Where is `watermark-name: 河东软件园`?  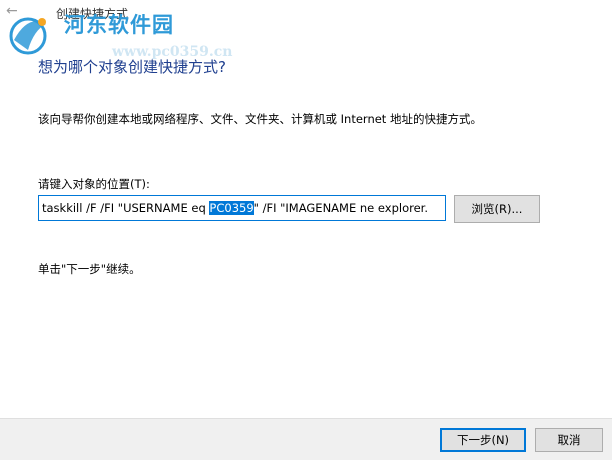
watermark-name: 河东软件园 is located at coordinates (119, 24).